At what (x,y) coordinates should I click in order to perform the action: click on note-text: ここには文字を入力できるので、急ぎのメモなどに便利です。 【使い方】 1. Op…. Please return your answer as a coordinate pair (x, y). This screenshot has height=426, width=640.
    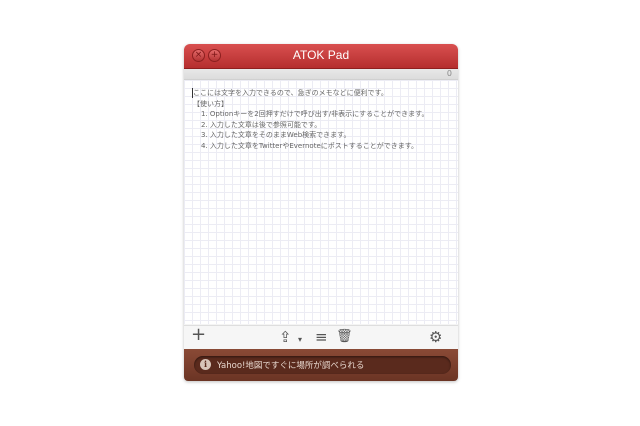
    Looking at the image, I should click on (324, 119).